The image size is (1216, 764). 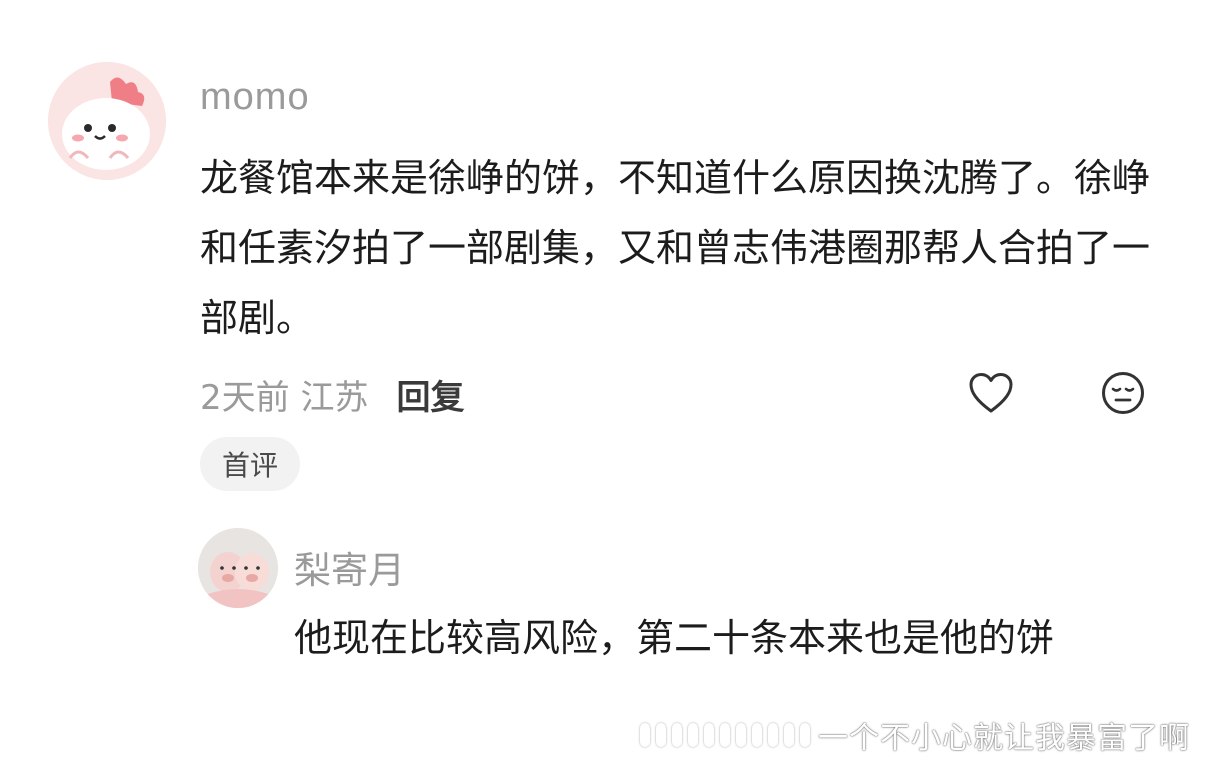 What do you see at coordinates (674, 638) in the screenshot?
I see `reply-text: 他现在比较高风险，第二十条本来也是他的饼` at bounding box center [674, 638].